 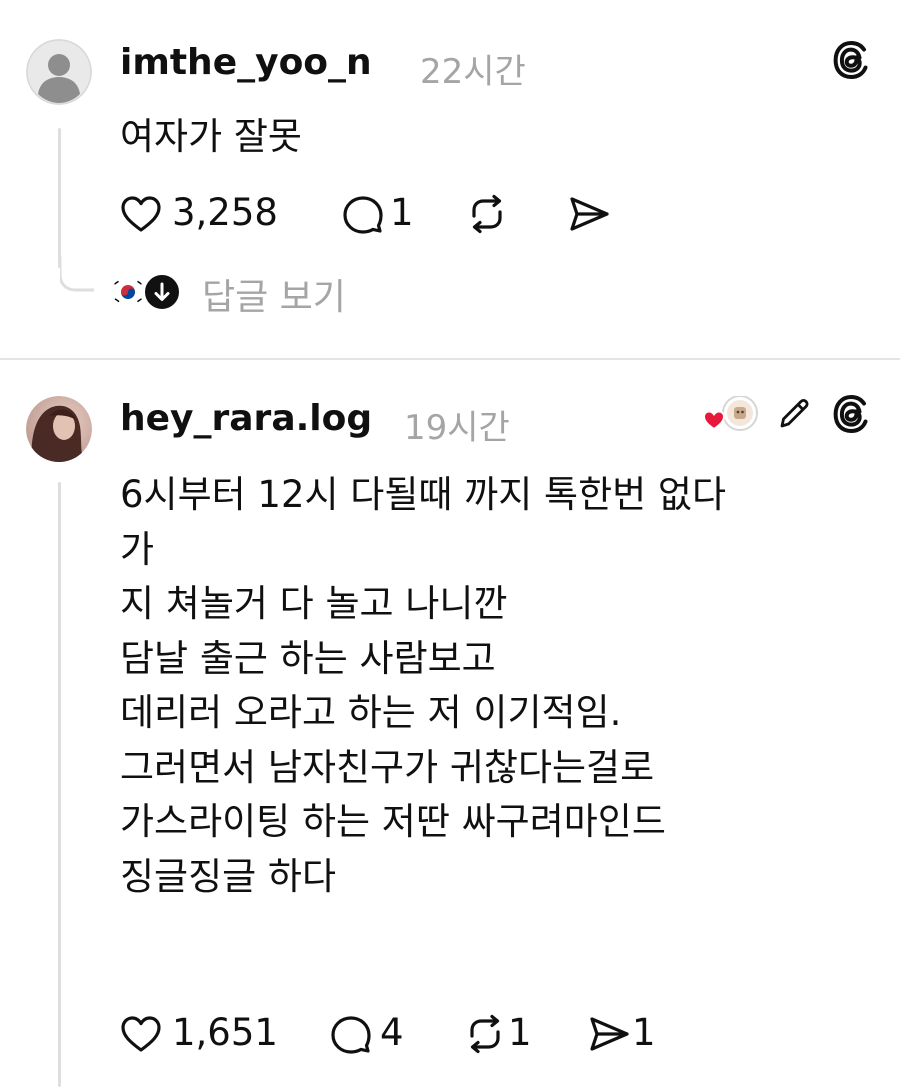 I want to click on repost-button, so click(x=491, y=214).